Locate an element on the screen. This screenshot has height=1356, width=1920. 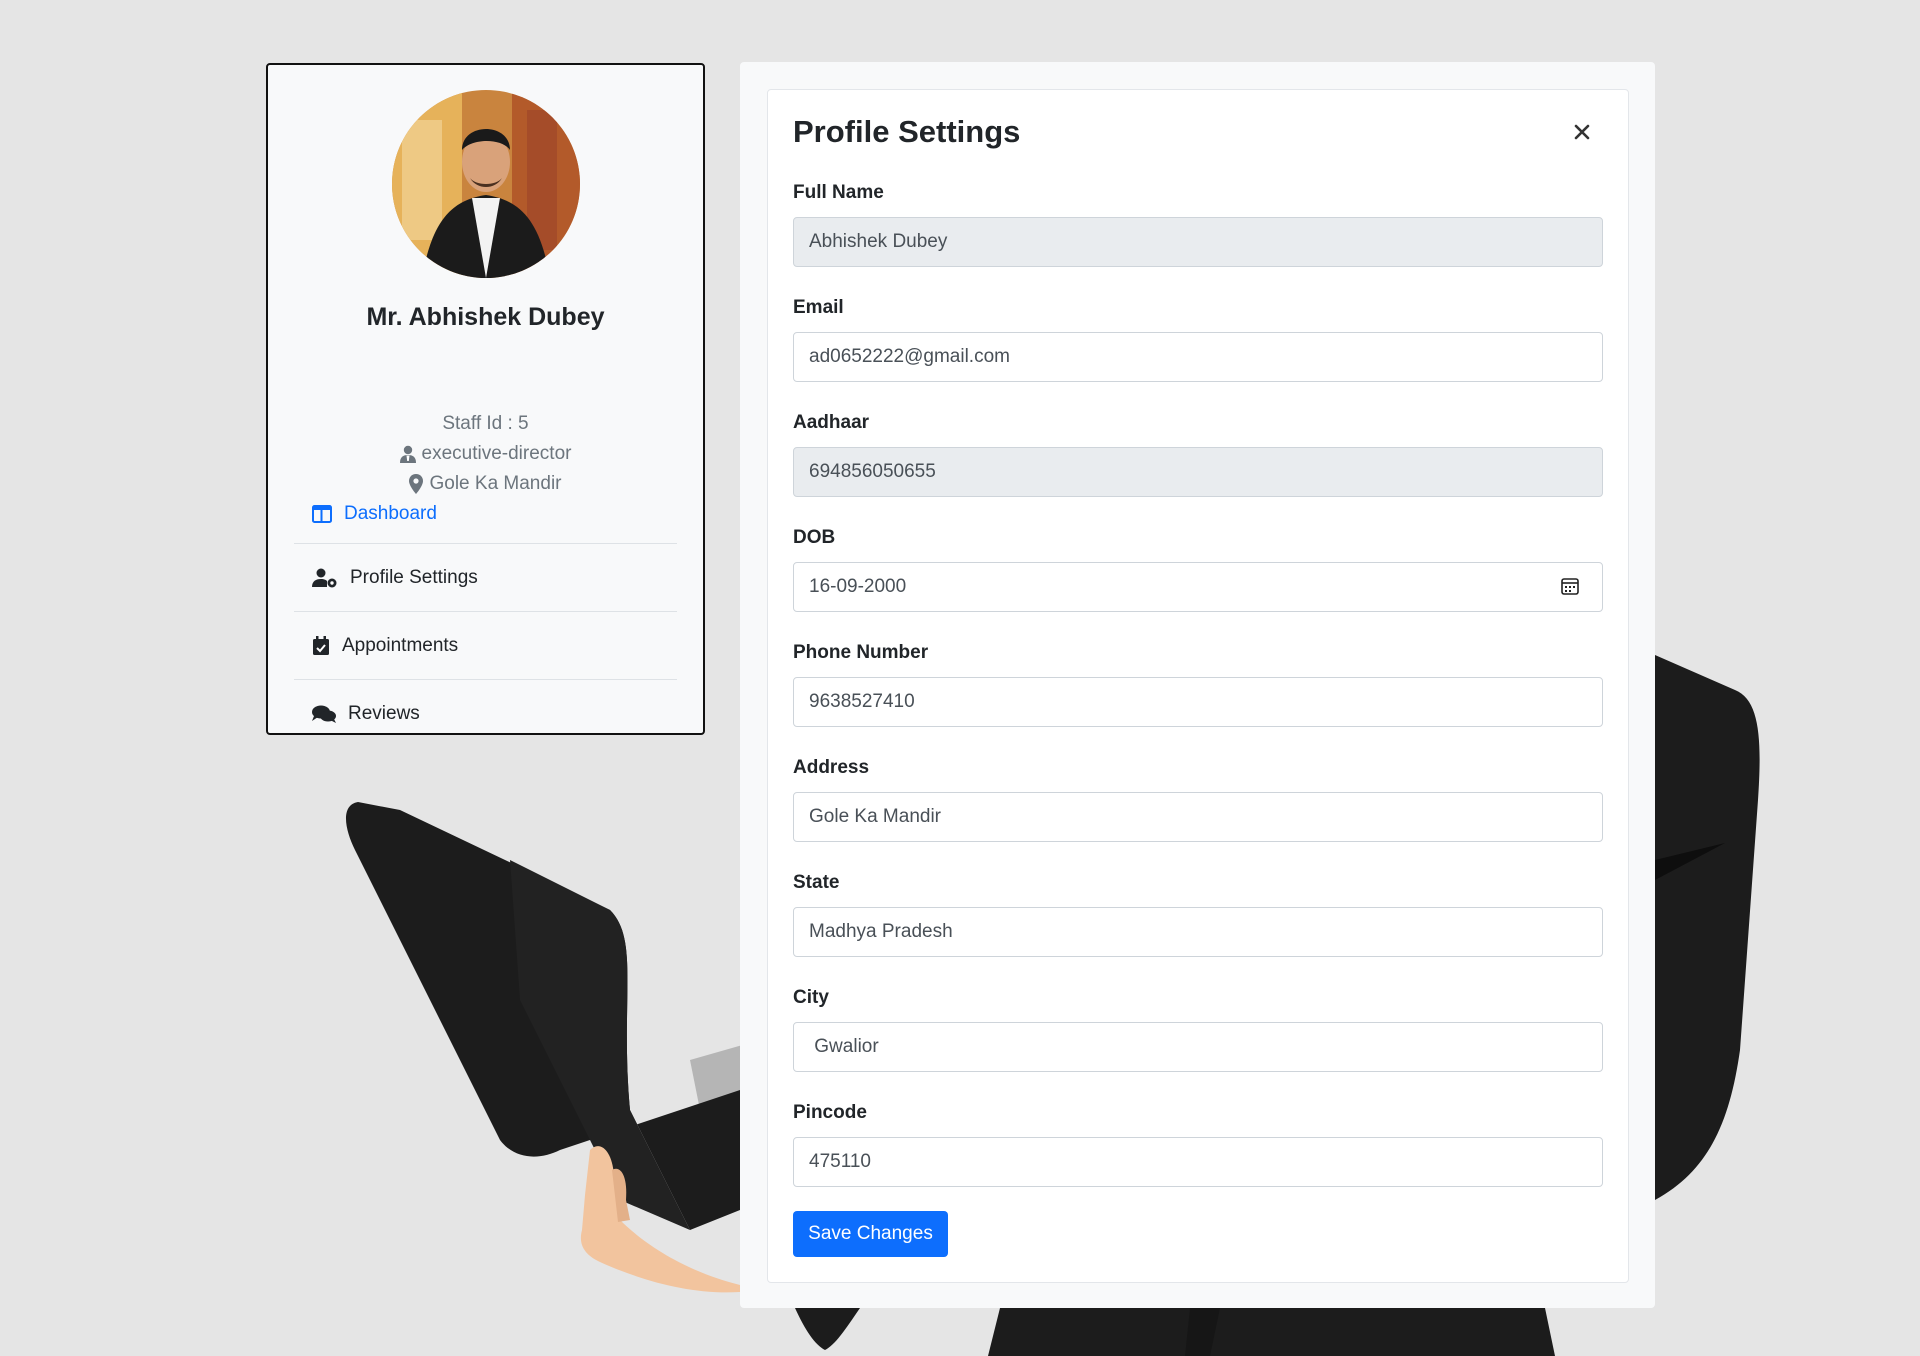
state-label: State is located at coordinates (816, 882).